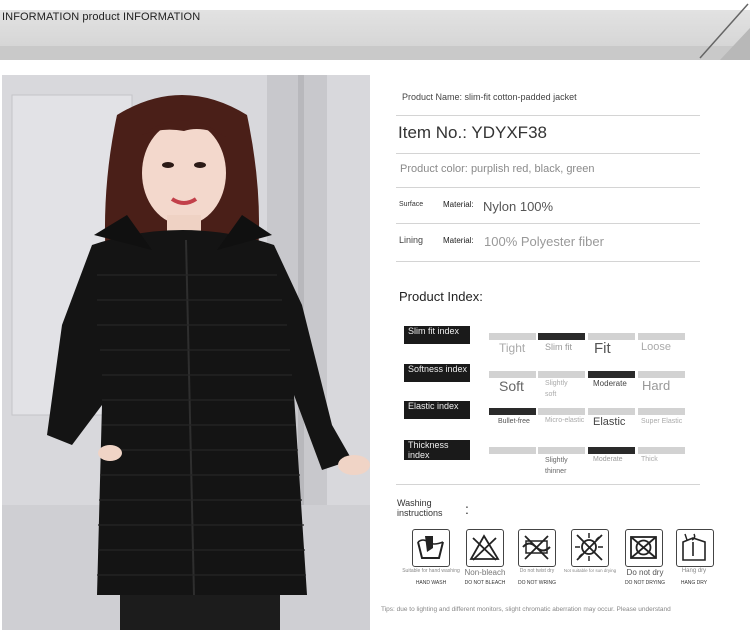 This screenshot has width=750, height=643. I want to click on product-name-label: Product Name:, so click(432, 97).